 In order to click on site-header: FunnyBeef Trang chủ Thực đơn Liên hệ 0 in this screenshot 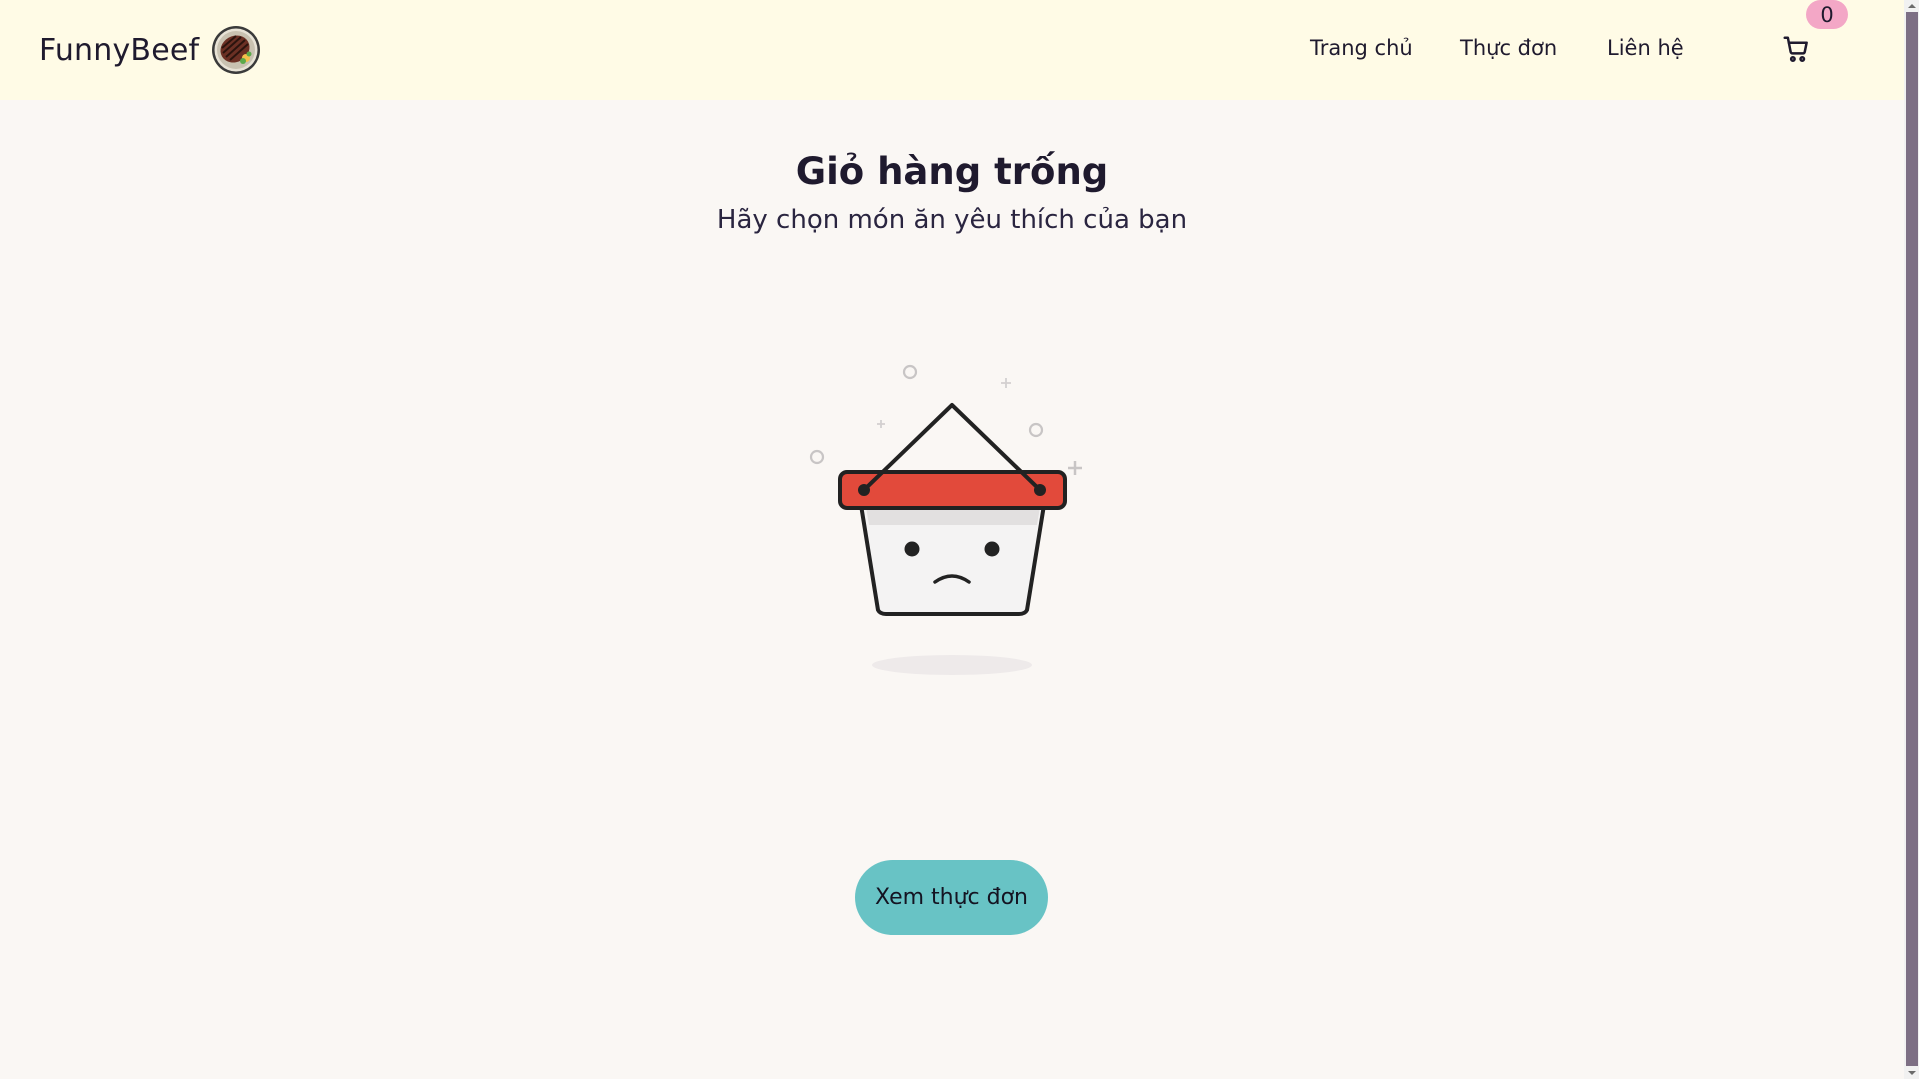, I will do `click(952, 50)`.